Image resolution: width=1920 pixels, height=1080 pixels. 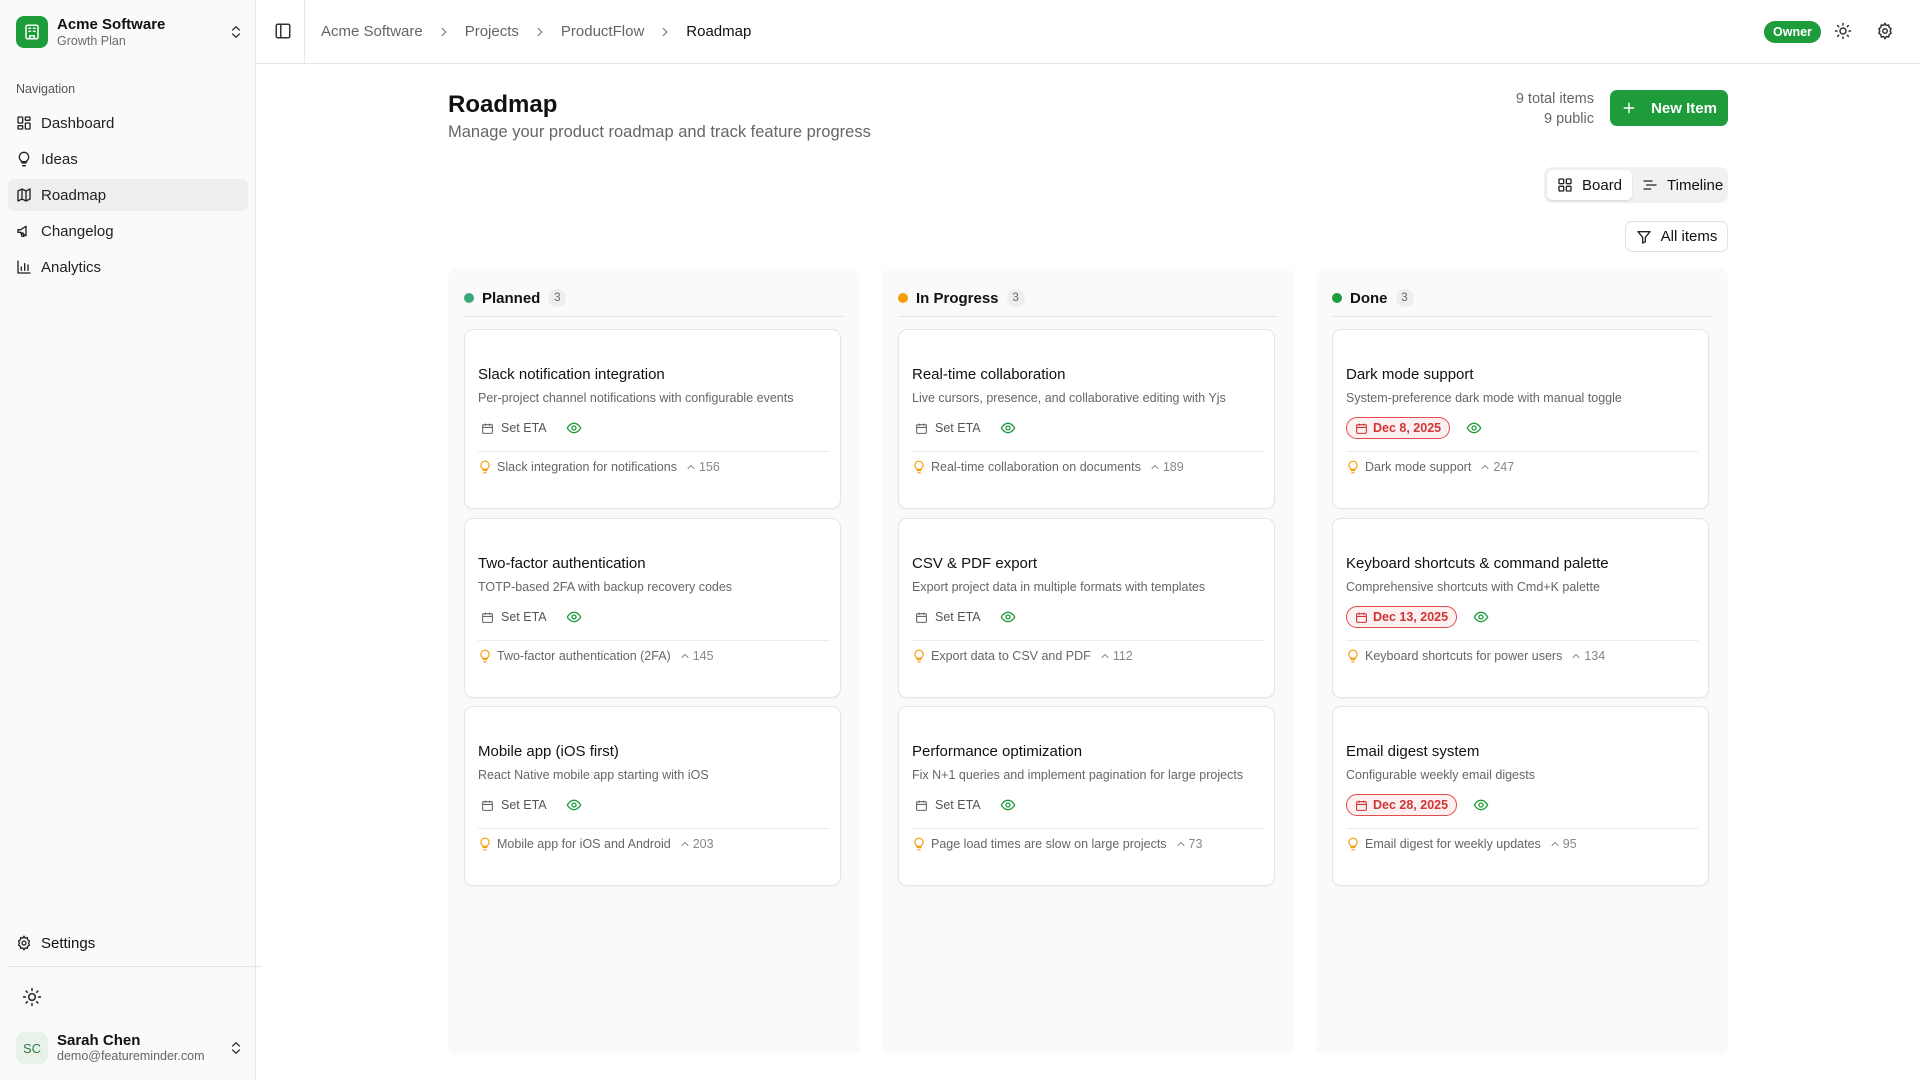 I want to click on linked-idea: Two-factor authentication (2FA) 145, so click(x=596, y=656).